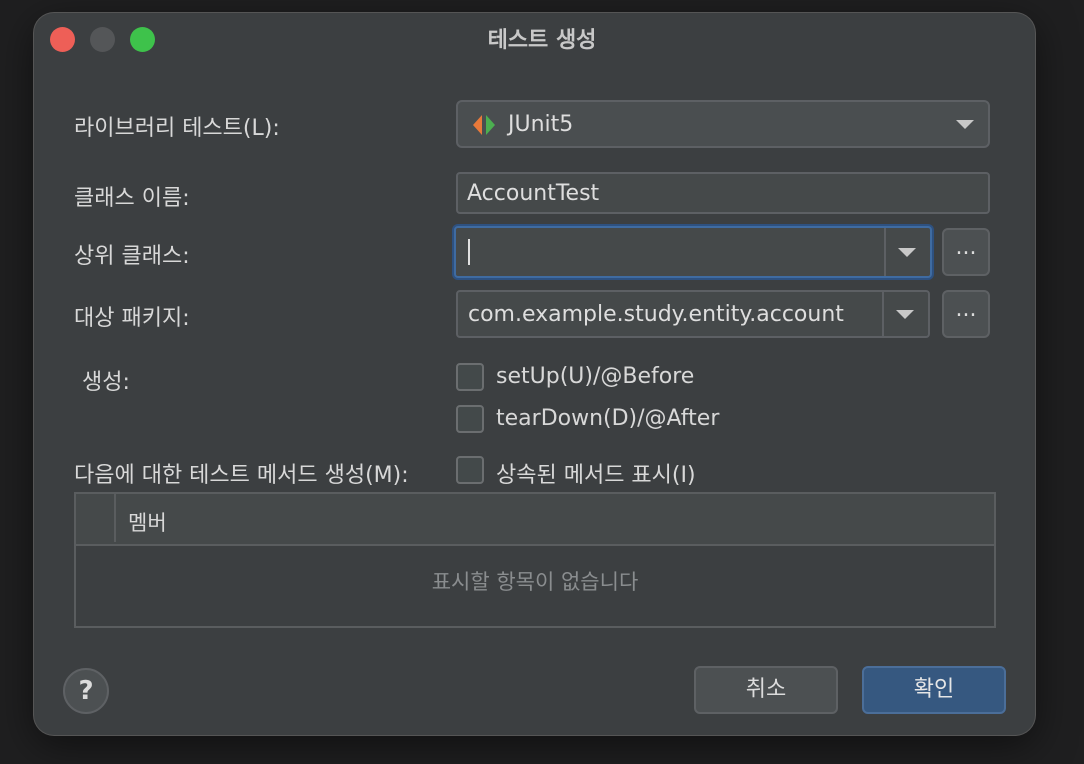  What do you see at coordinates (177, 128) in the screenshot?
I see `library-label: 라이브러리 테스트(L):` at bounding box center [177, 128].